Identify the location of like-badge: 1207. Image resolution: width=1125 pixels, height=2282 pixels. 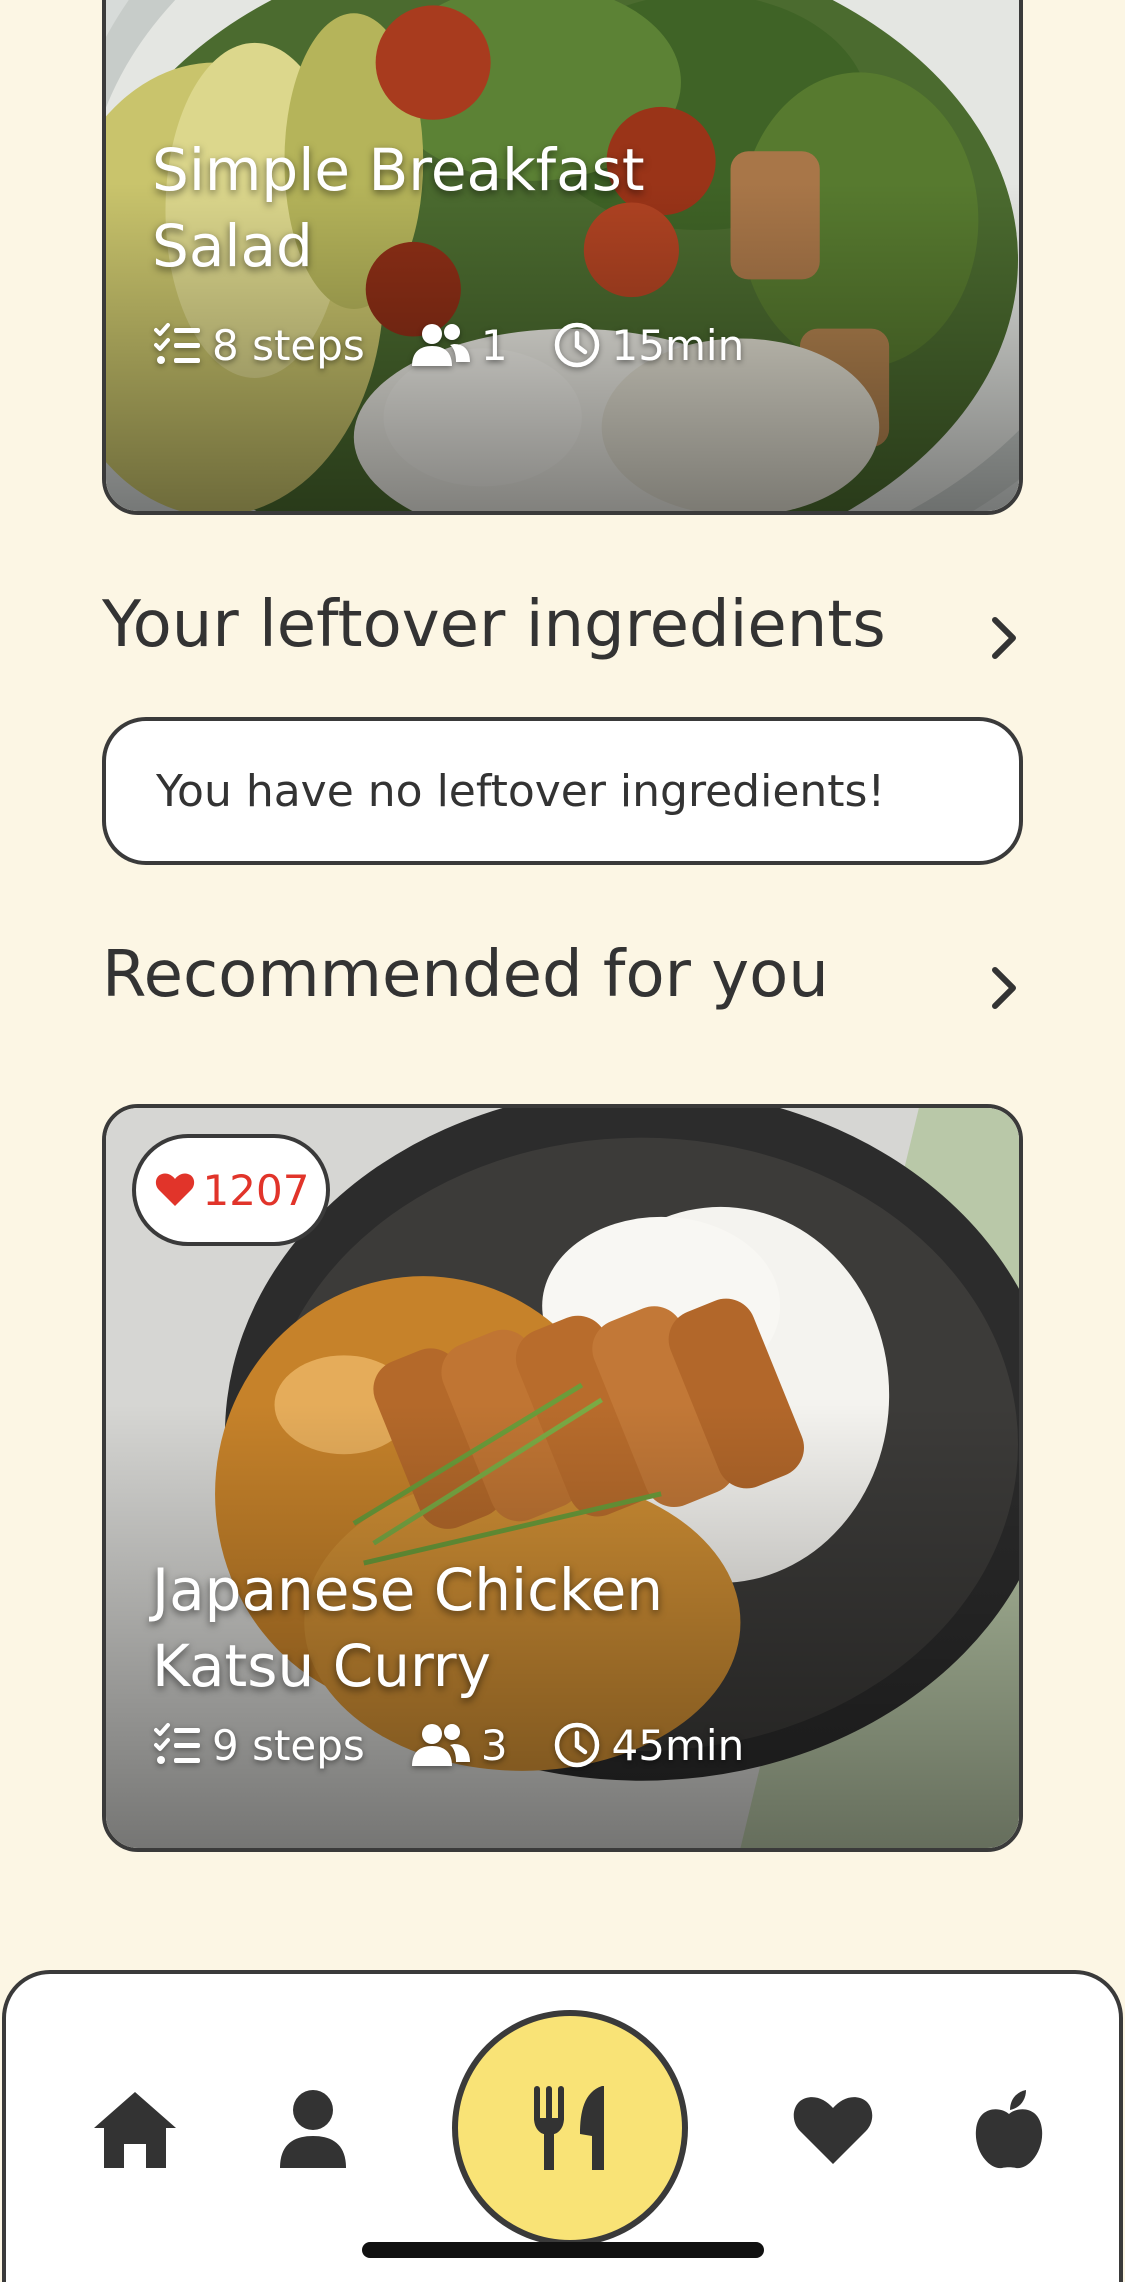
(231, 1190).